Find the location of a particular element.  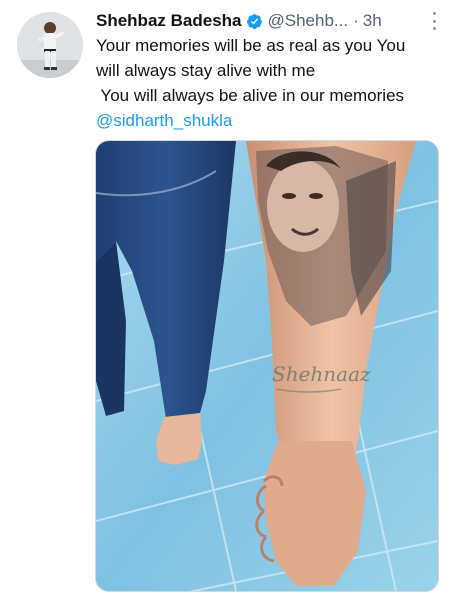

tweet-text-line: You will always be alive in our memories is located at coordinates (250, 95).